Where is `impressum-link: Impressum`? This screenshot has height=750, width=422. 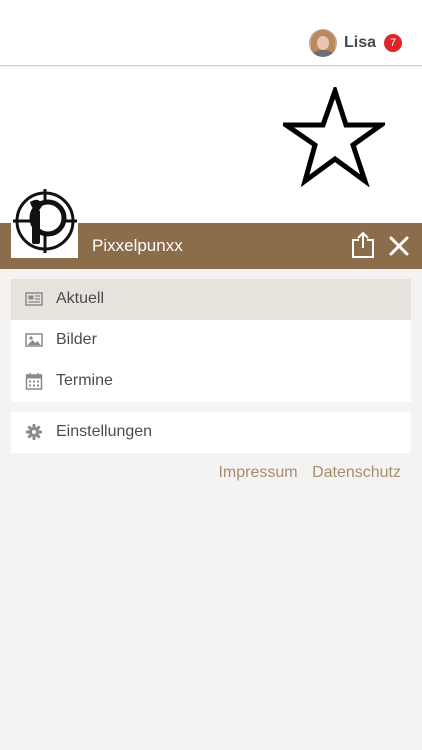 impressum-link: Impressum is located at coordinates (257, 472).